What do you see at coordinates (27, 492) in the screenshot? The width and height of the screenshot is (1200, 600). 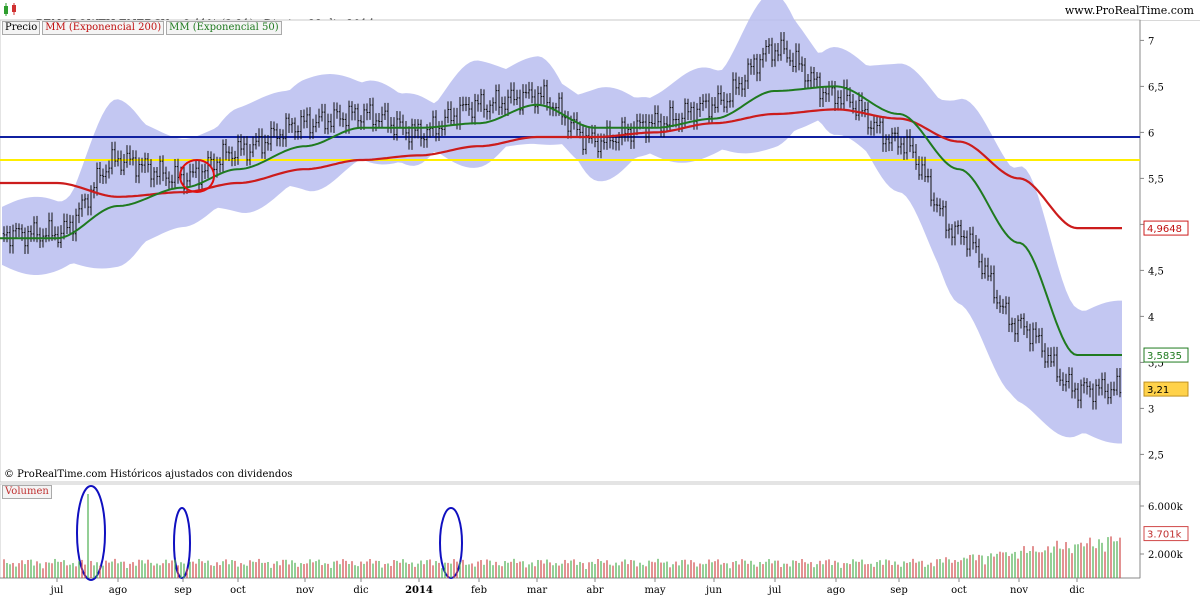 I see `volume-label: Volumen` at bounding box center [27, 492].